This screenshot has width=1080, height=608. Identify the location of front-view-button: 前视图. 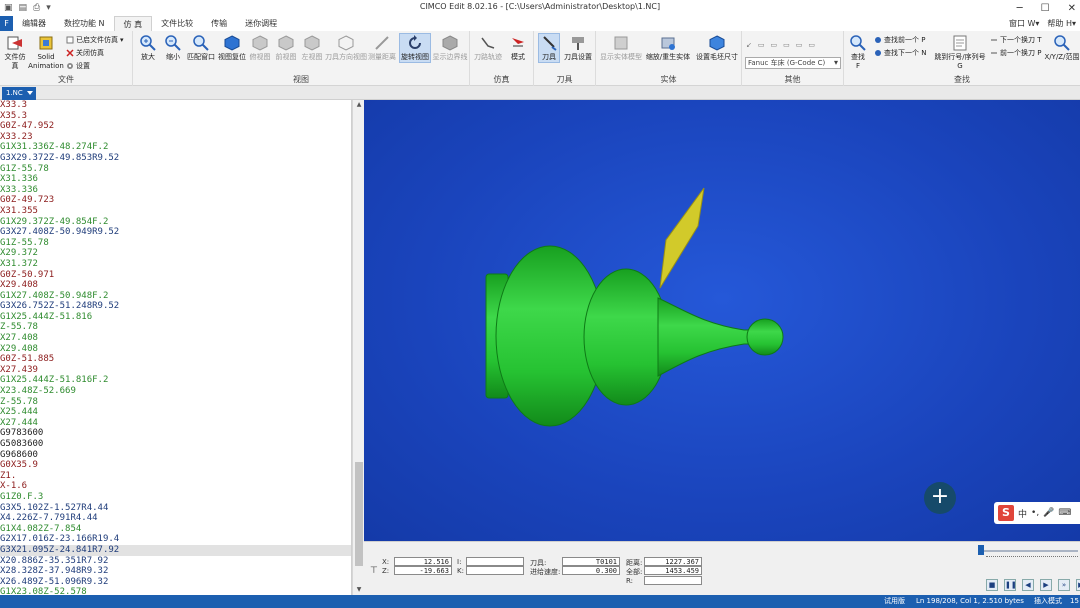
(286, 48).